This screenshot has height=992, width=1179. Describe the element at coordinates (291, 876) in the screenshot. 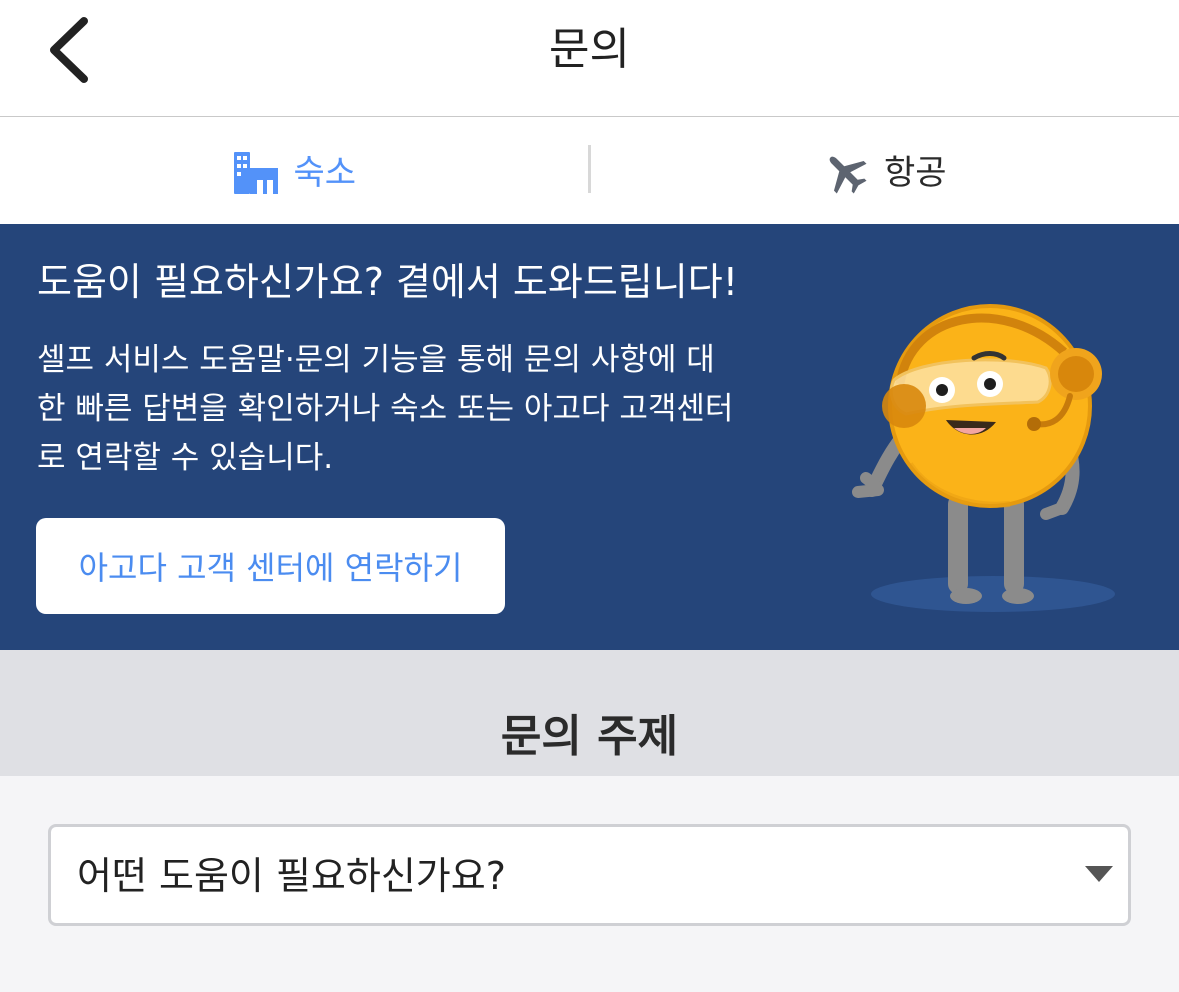

I see `topic-dropdown-value: 어떤 도움이 필요하신가요?` at that location.